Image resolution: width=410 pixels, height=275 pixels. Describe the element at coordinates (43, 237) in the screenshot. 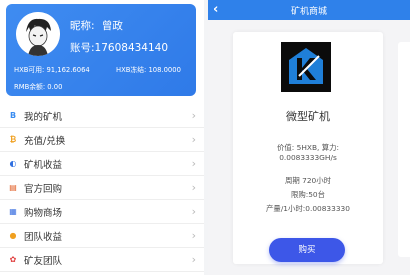

I see `menu-item-label: 团队收益` at that location.